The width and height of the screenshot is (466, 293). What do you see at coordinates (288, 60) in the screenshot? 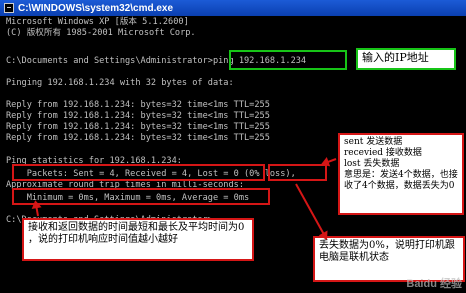
I see `ip-highlight-box` at bounding box center [288, 60].